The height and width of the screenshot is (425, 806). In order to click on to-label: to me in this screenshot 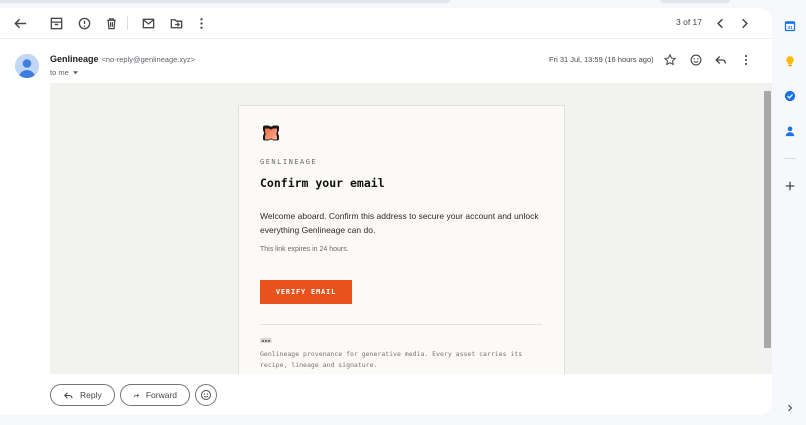, I will do `click(59, 72)`.